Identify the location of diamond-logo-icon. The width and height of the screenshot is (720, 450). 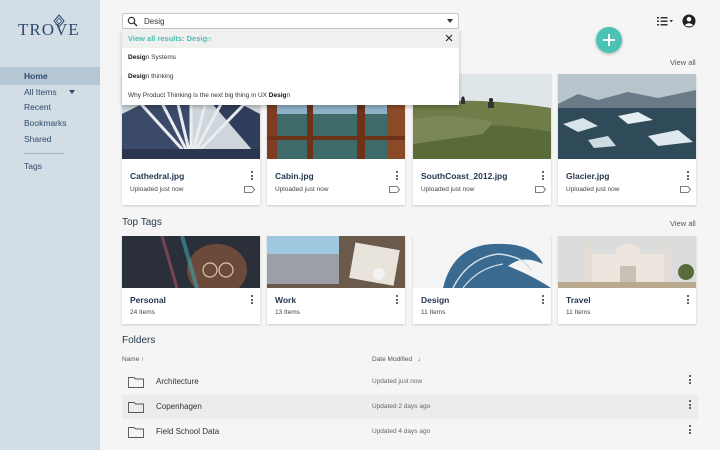
(59, 21).